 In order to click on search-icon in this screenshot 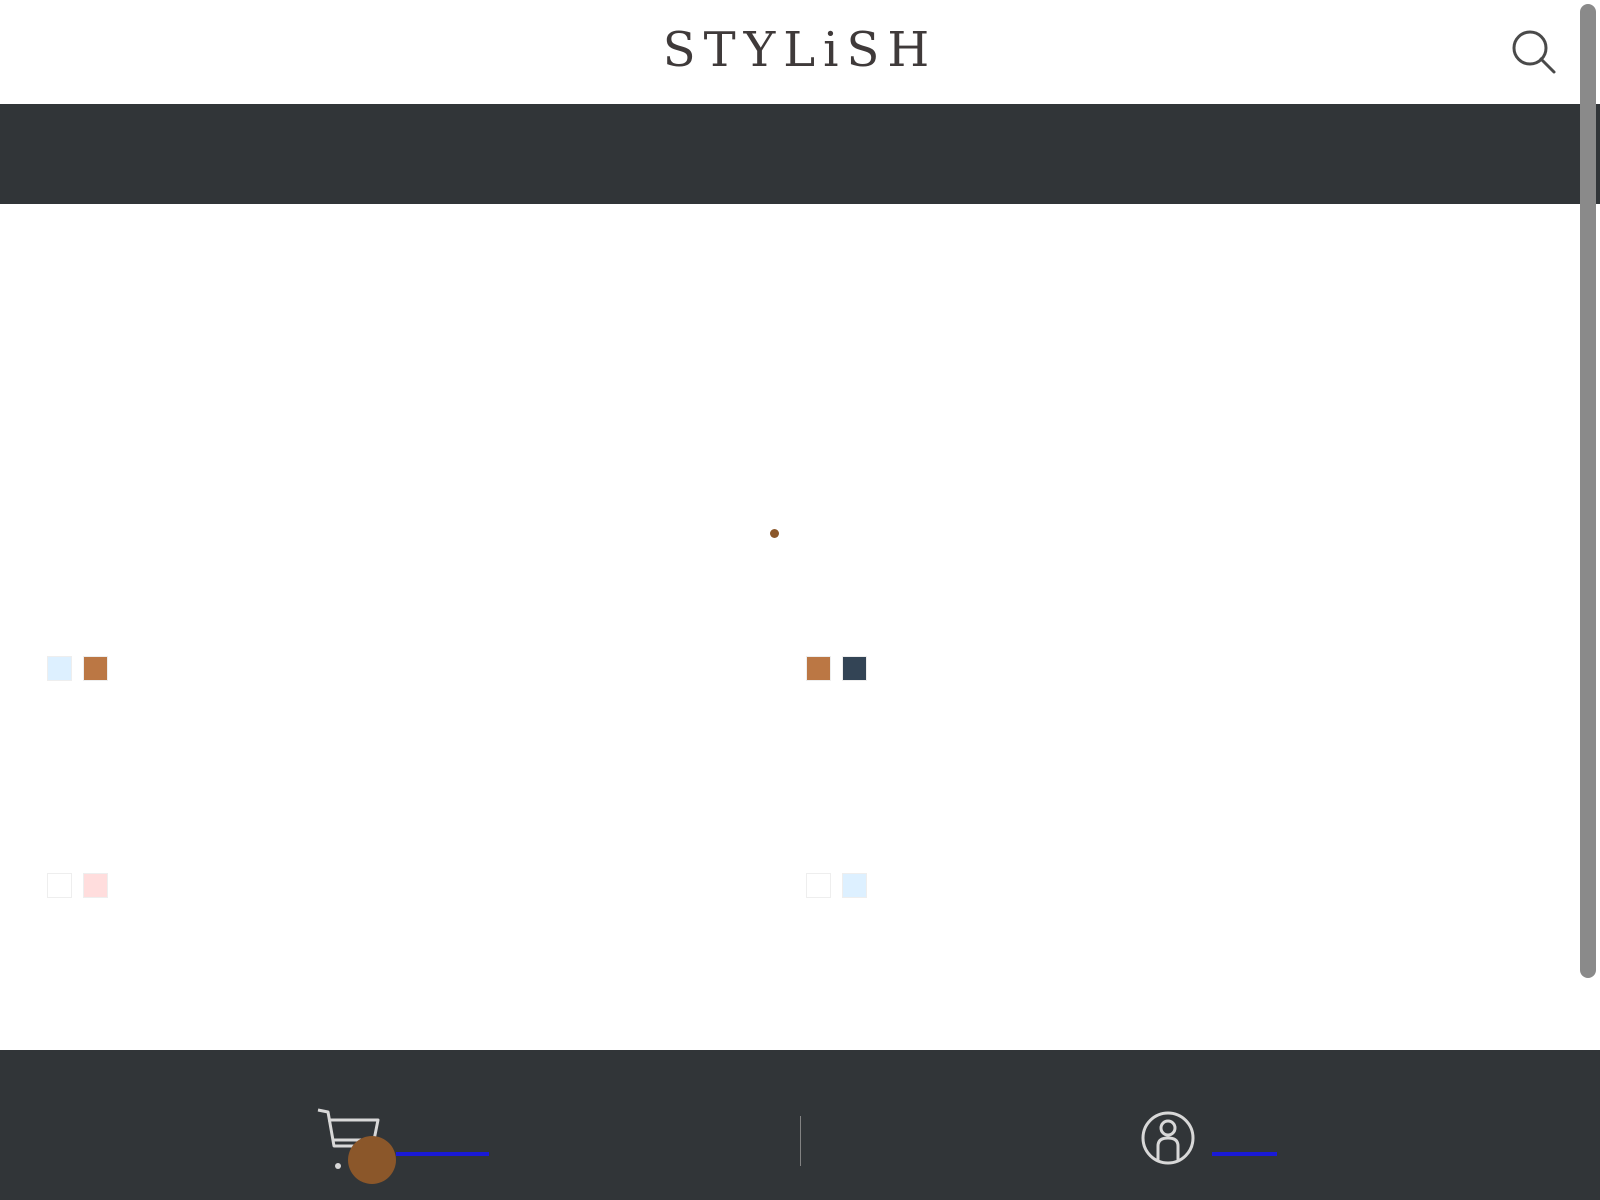, I will do `click(1534, 52)`.